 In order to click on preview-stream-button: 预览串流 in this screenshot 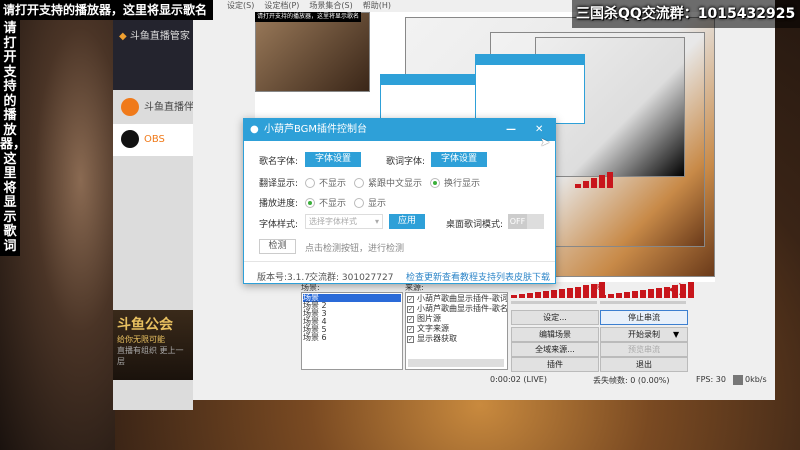, I will do `click(644, 349)`.